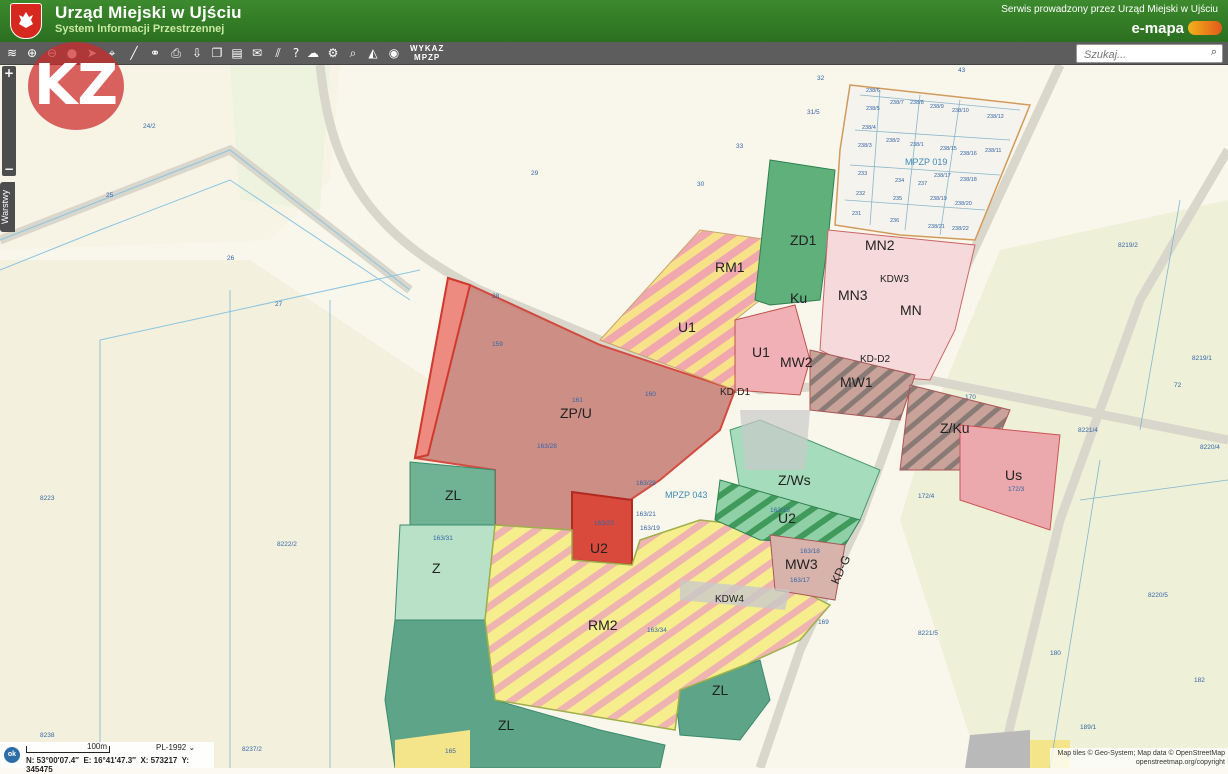 This screenshot has width=1228, height=774. What do you see at coordinates (798, 298) in the screenshot?
I see `plan-label-ku: Ku` at bounding box center [798, 298].